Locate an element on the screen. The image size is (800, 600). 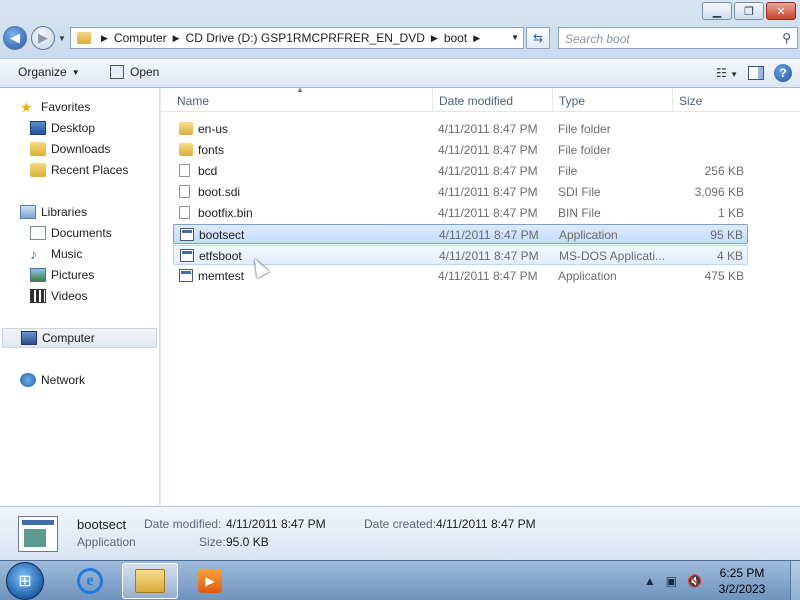
taskbar-windows-explorer is located at coordinates (150, 581).